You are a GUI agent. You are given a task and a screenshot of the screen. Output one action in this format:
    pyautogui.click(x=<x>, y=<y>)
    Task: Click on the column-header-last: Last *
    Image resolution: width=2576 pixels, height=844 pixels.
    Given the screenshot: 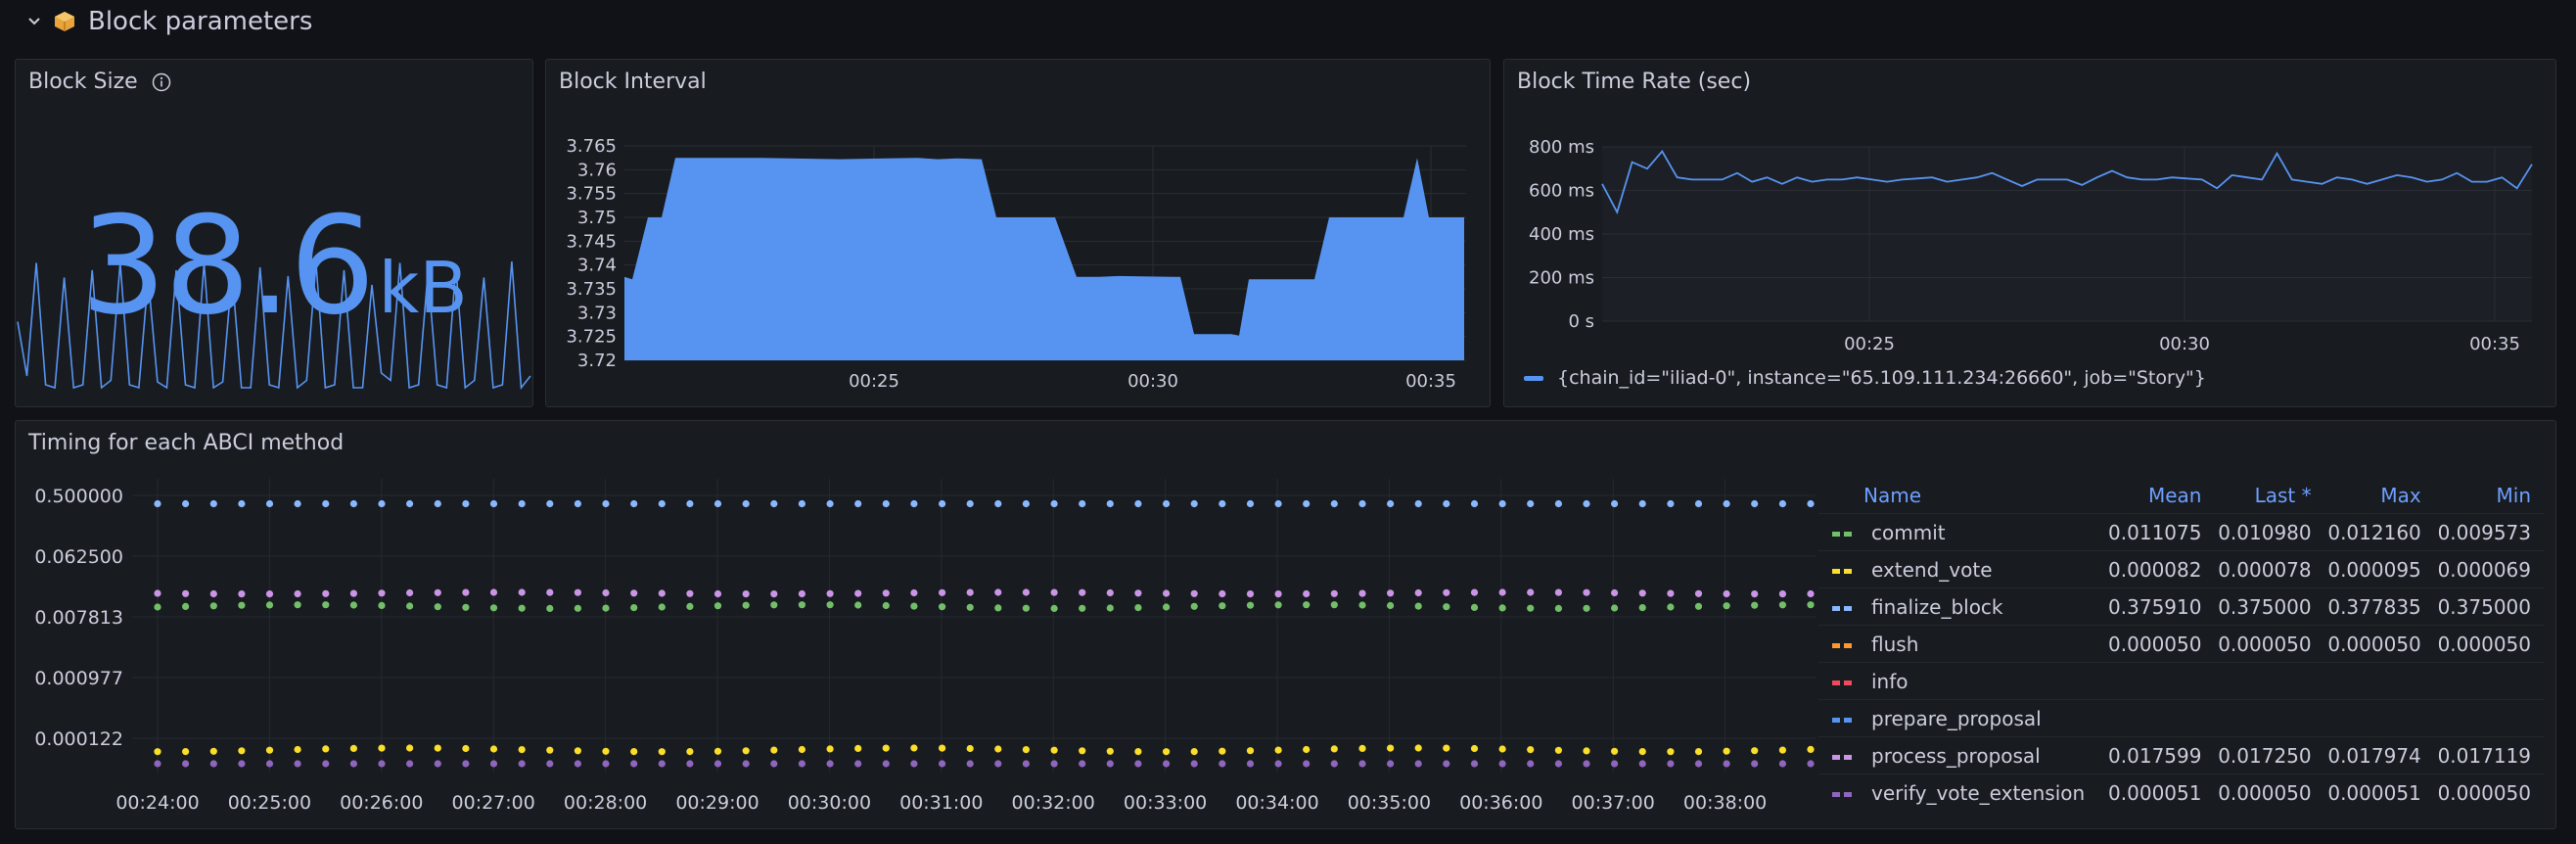 What is the action you would take?
    pyautogui.click(x=2270, y=496)
    